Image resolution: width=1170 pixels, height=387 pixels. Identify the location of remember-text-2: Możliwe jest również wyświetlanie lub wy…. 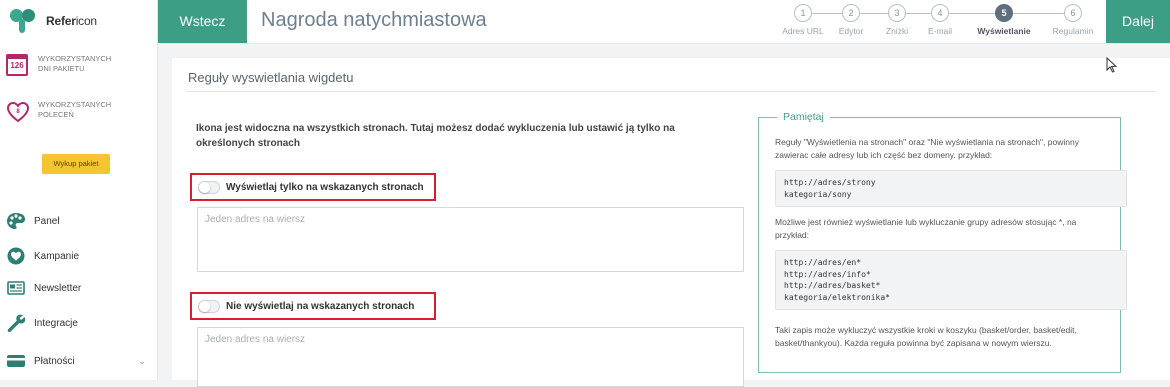
(926, 228).